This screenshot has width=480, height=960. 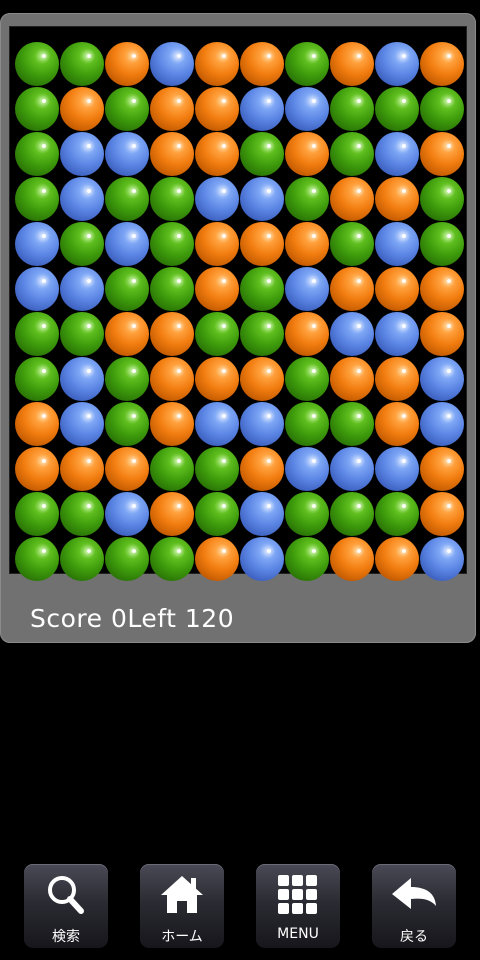 I want to click on home-button: ホーム, so click(x=182, y=906).